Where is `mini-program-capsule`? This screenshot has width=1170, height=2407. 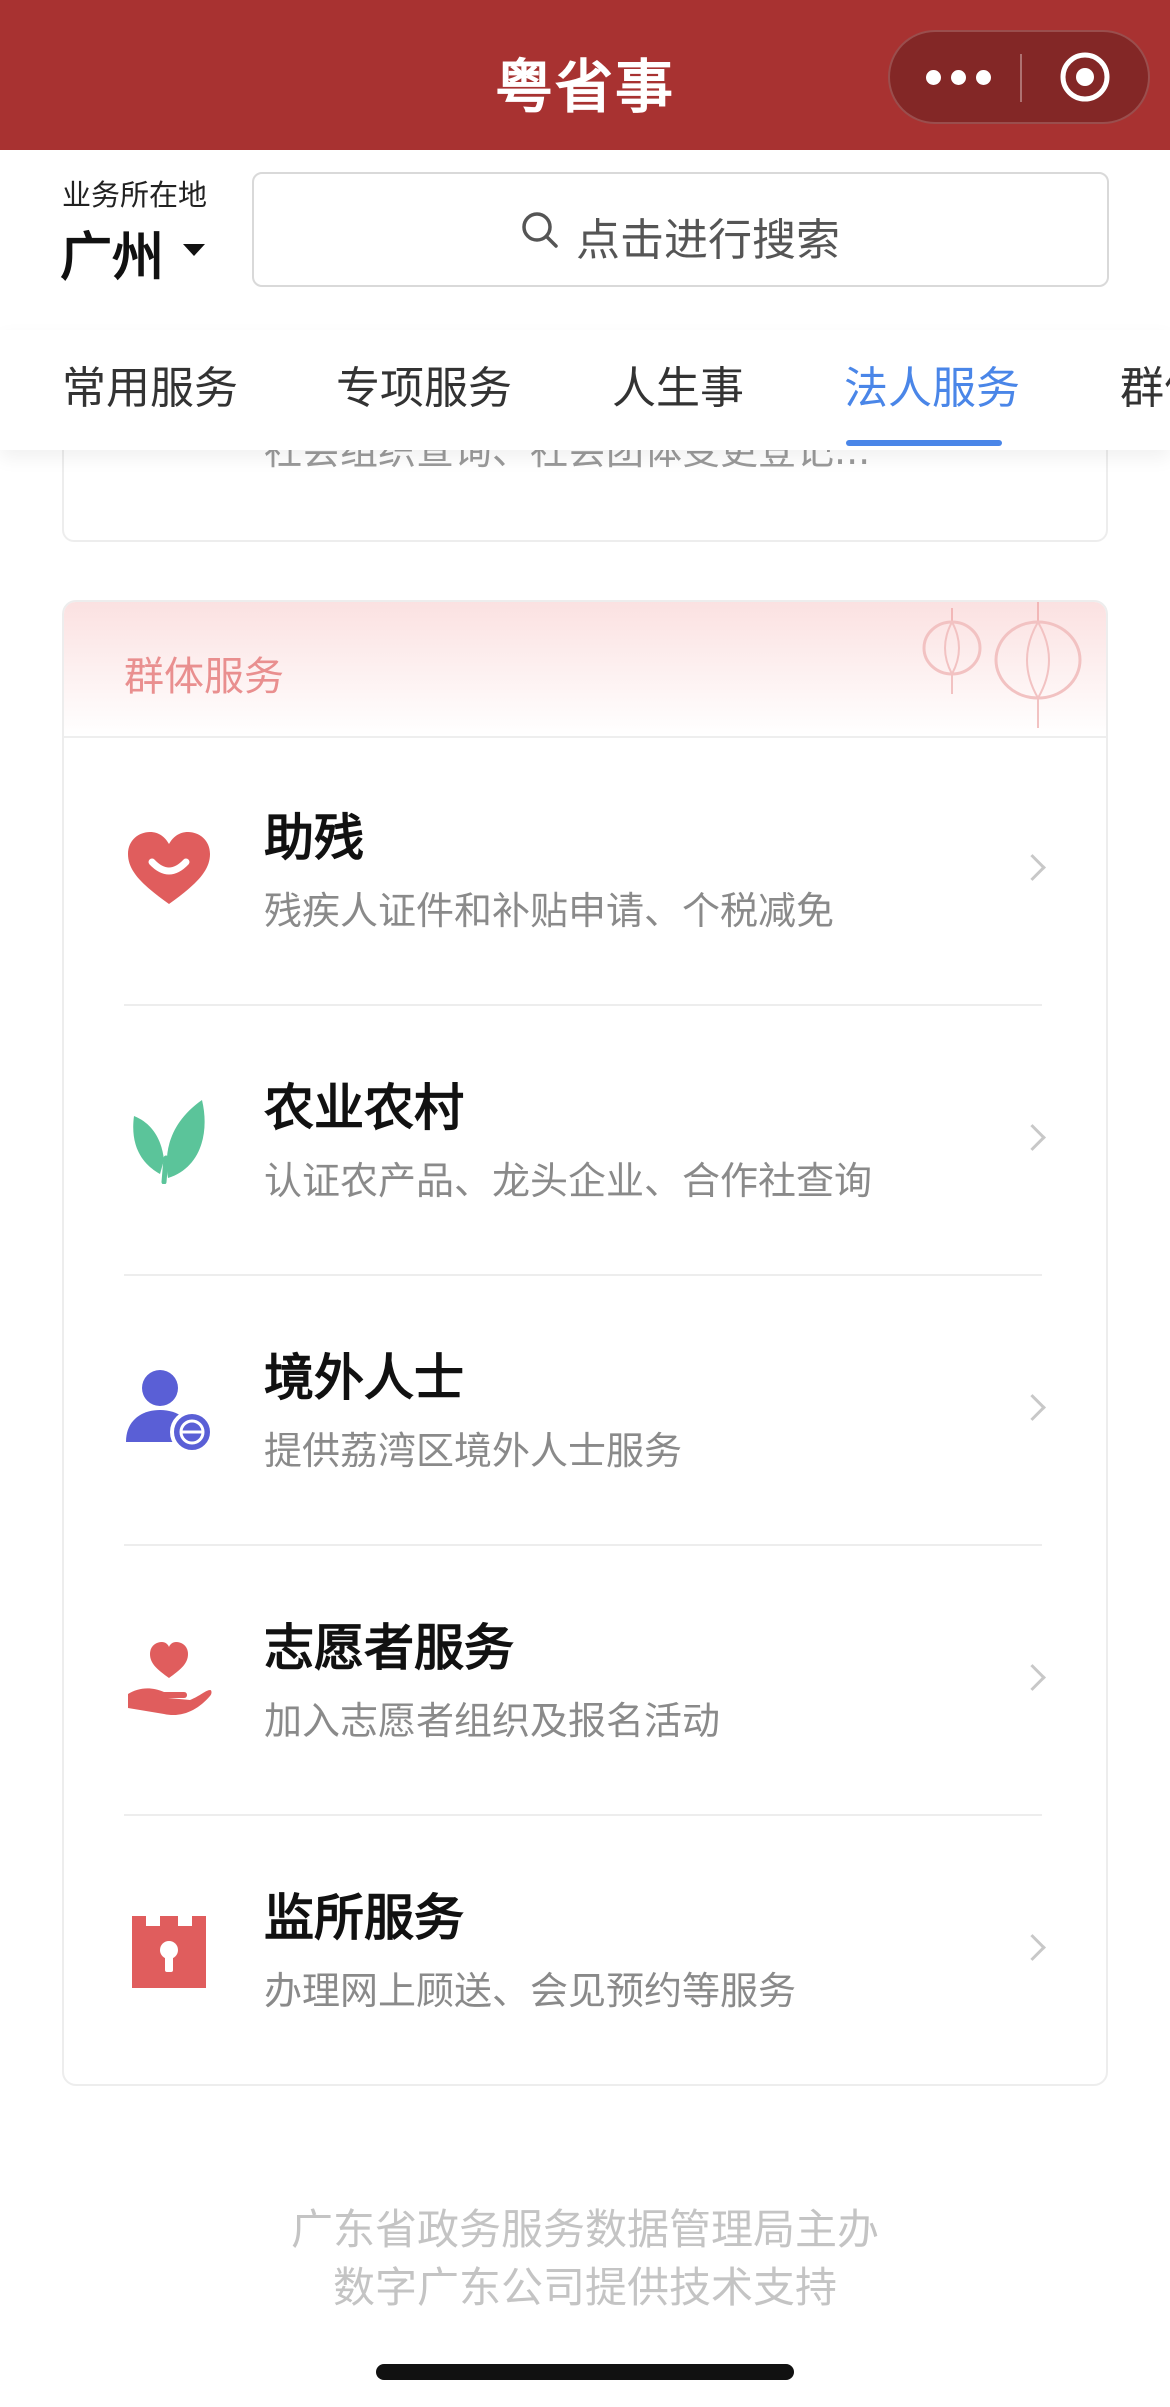 mini-program-capsule is located at coordinates (1019, 77).